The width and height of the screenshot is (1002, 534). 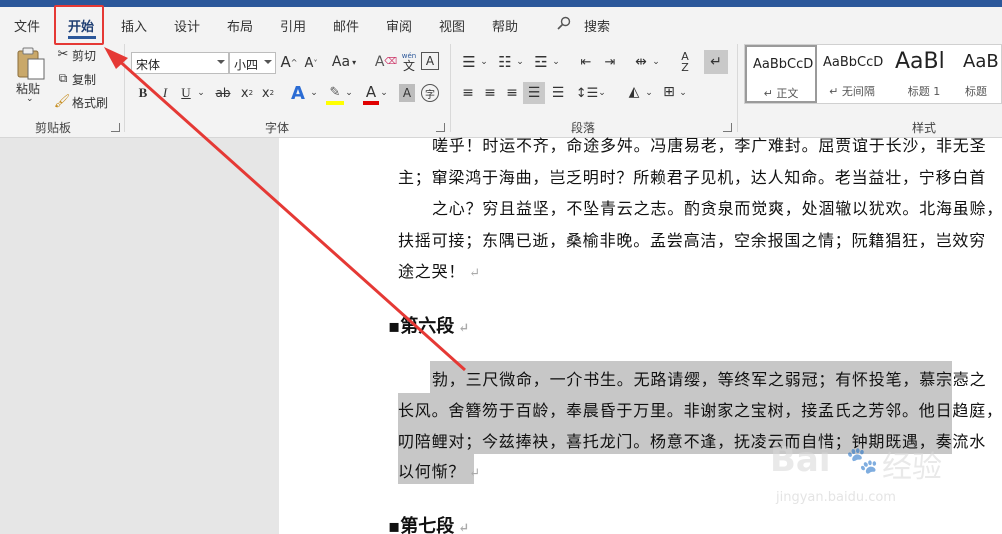 What do you see at coordinates (781, 74) in the screenshot?
I see `style-normal: AaBbCcD ↵ 正文` at bounding box center [781, 74].